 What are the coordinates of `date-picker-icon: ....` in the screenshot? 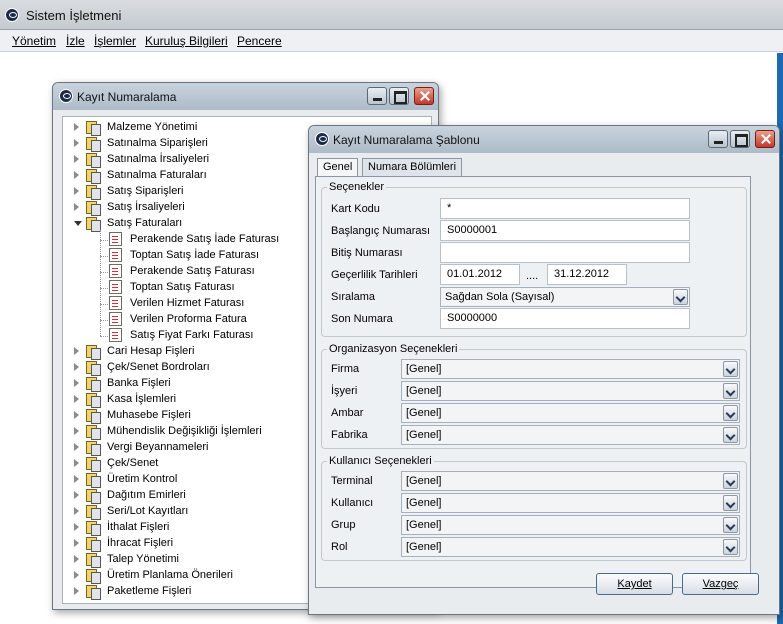 It's located at (532, 276).